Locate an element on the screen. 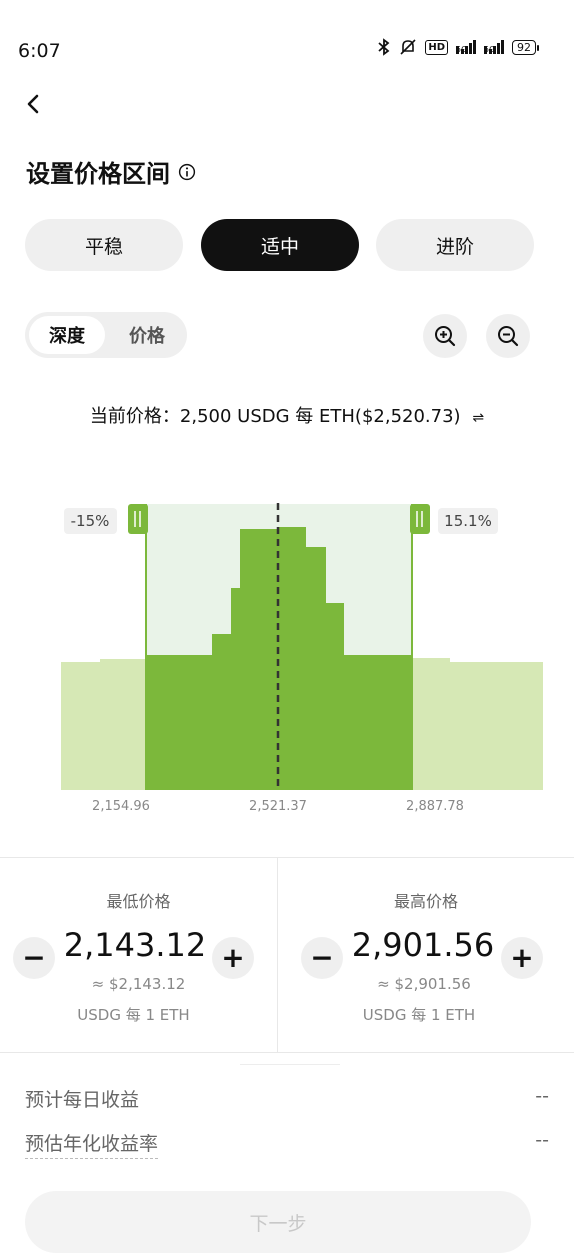  low-pct-label: -15% is located at coordinates (90, 521).